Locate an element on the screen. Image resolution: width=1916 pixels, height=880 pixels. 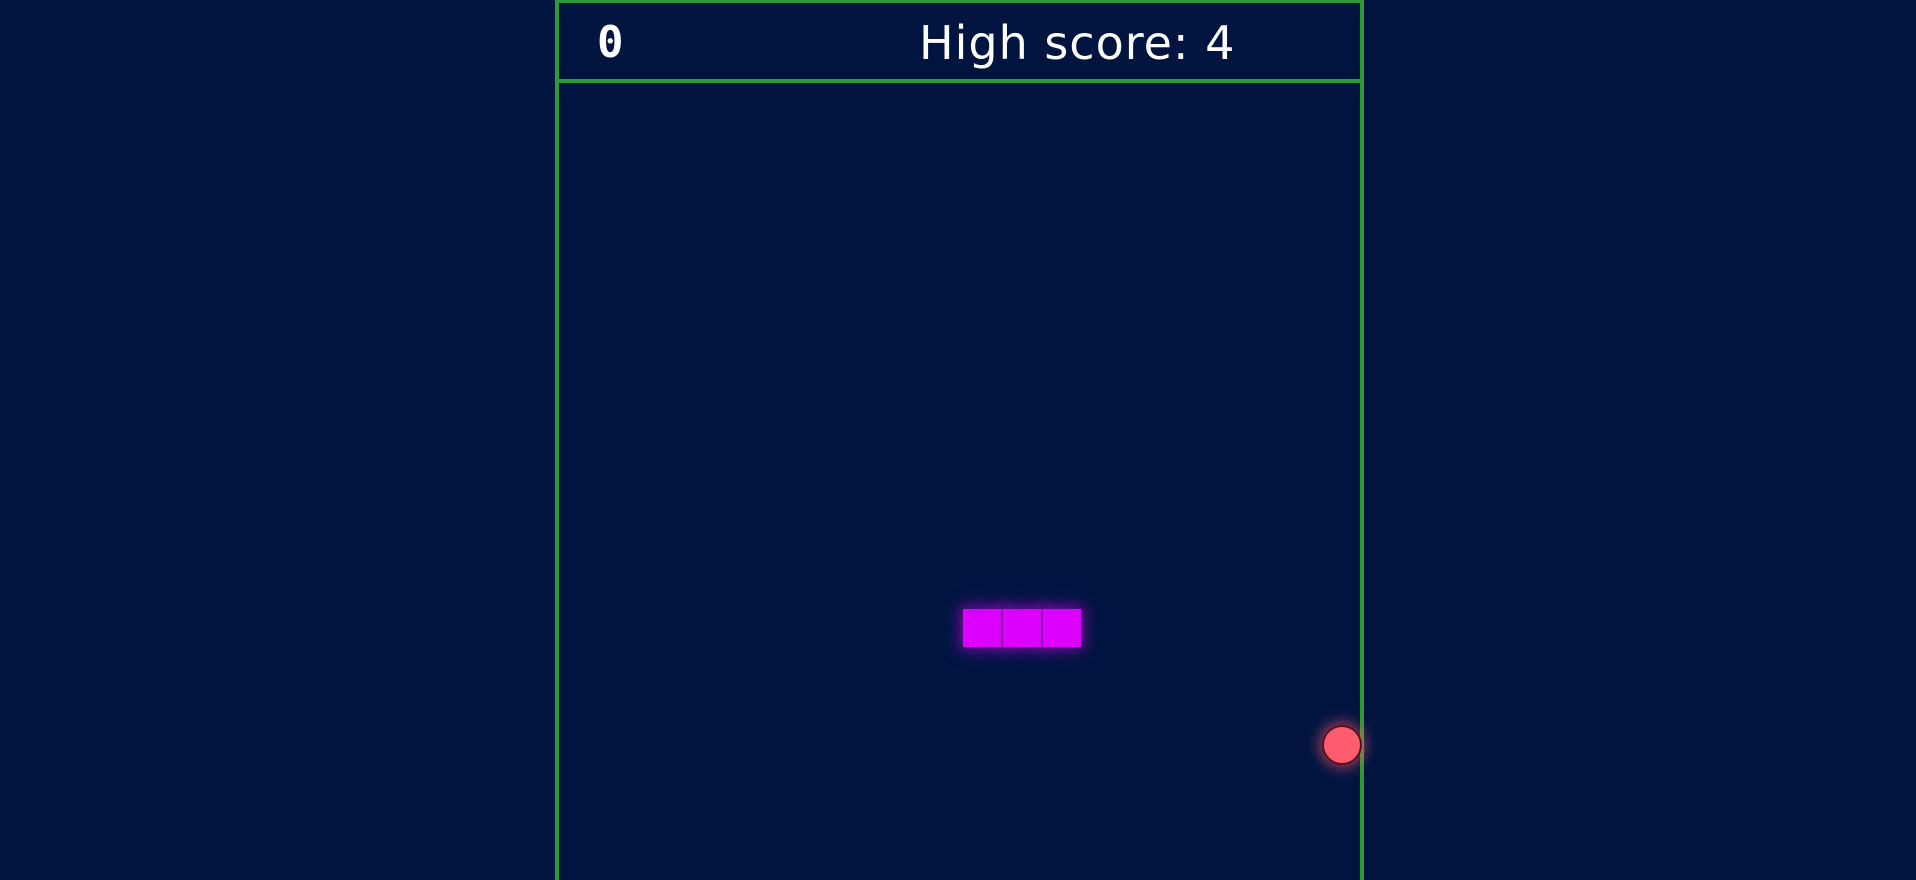
snake-tail-segment is located at coordinates (982, 628).